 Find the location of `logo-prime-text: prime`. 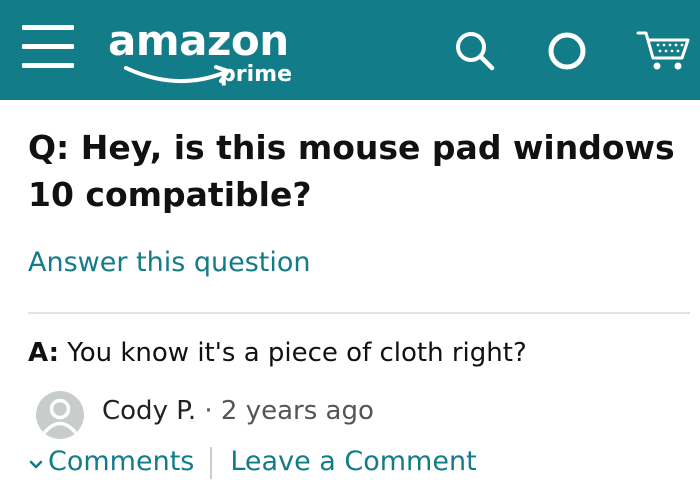

logo-prime-text: prime is located at coordinates (256, 74).